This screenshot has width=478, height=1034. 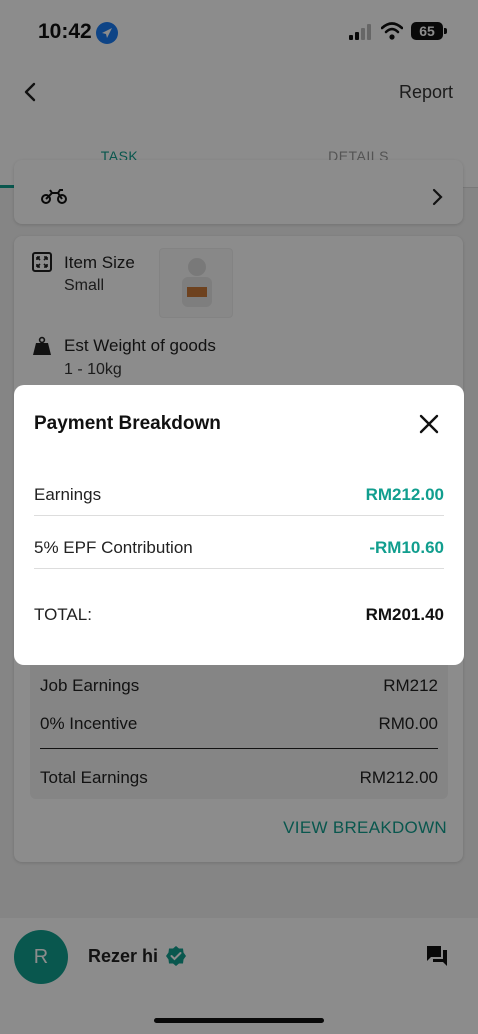 I want to click on modal-title: Payment Breakdown, so click(x=127, y=423).